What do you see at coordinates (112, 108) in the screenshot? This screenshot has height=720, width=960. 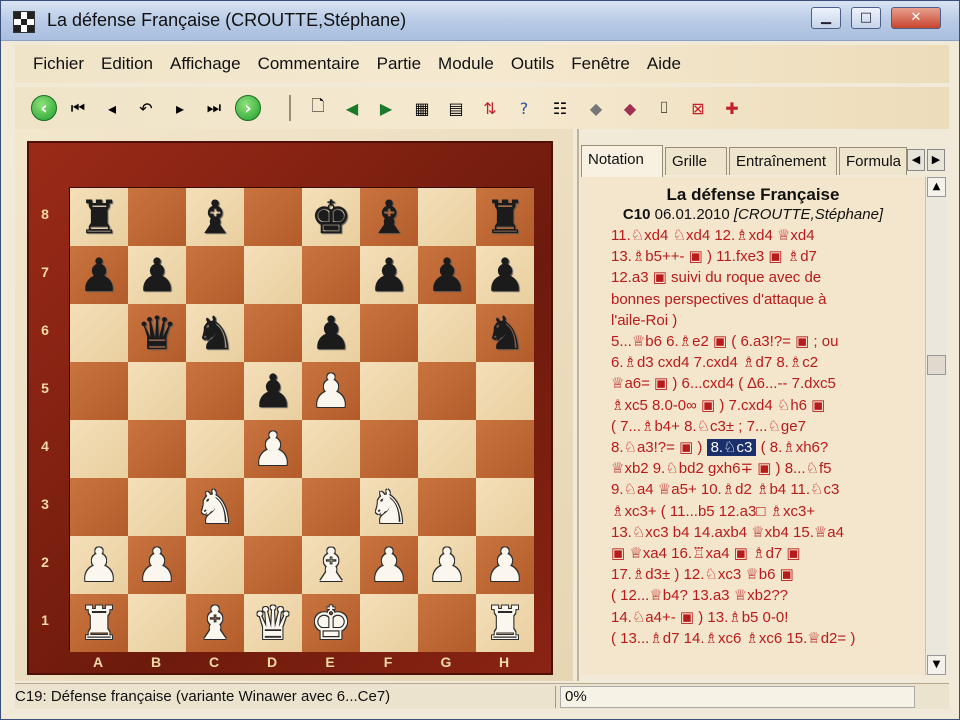 I see `prev-move-icon: ◂` at bounding box center [112, 108].